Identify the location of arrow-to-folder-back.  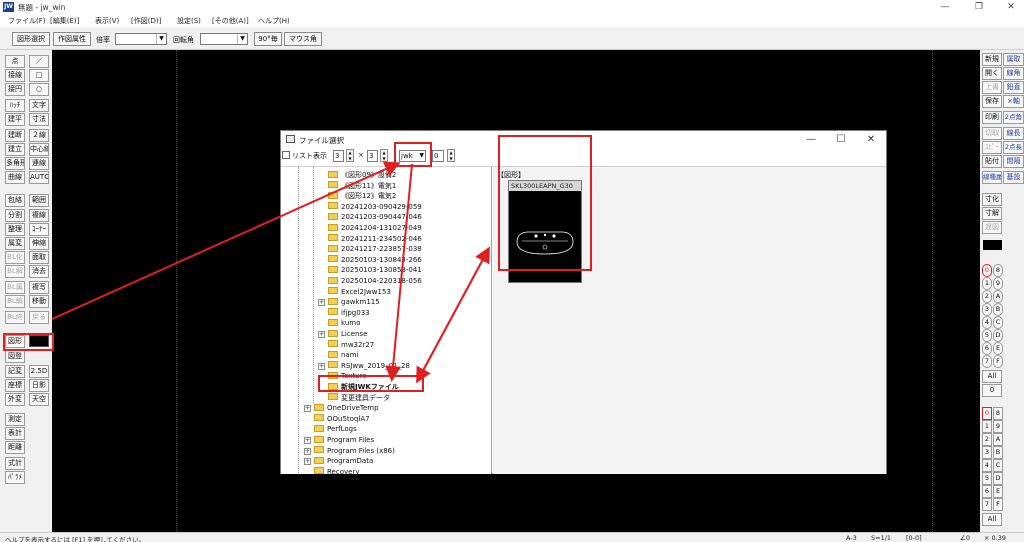
(452, 316).